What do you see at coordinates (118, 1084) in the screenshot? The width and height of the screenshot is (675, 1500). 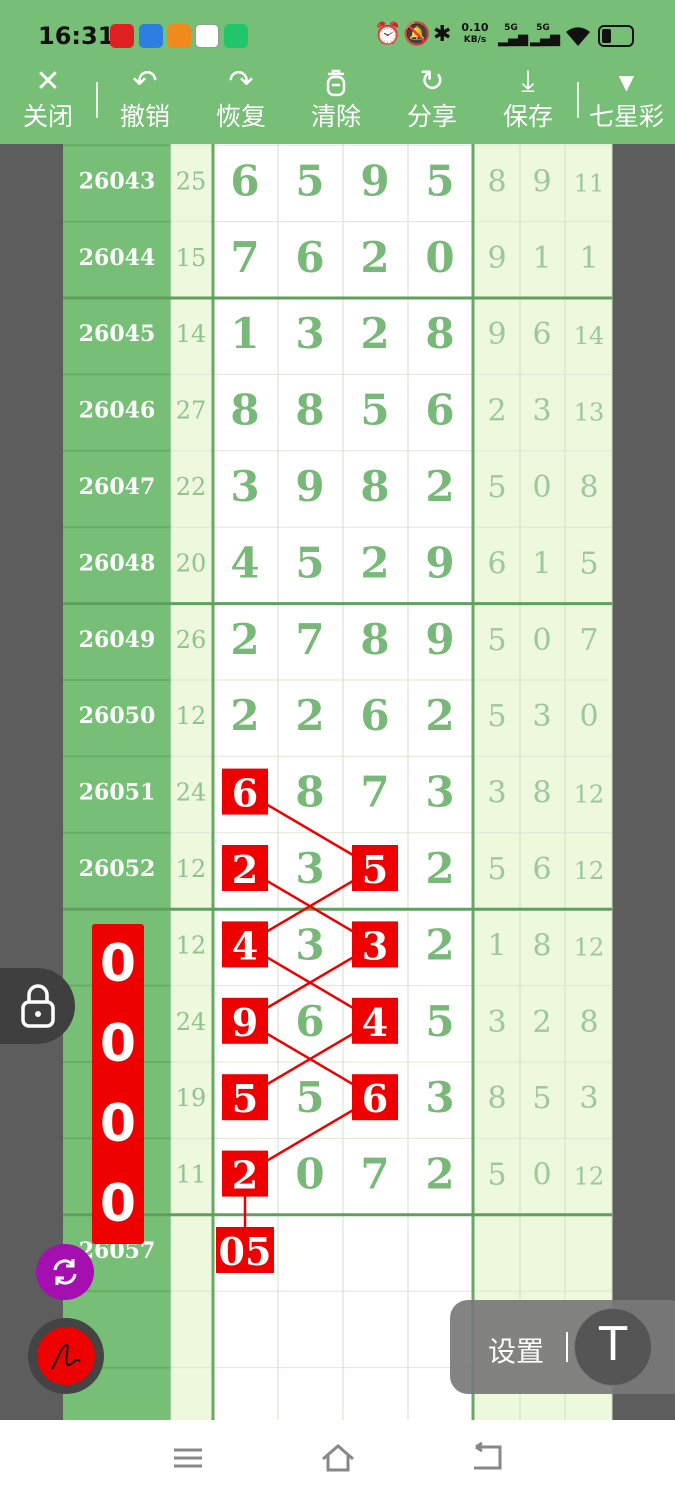 I see `zero-counter-strip: 0 0 0 0` at bounding box center [118, 1084].